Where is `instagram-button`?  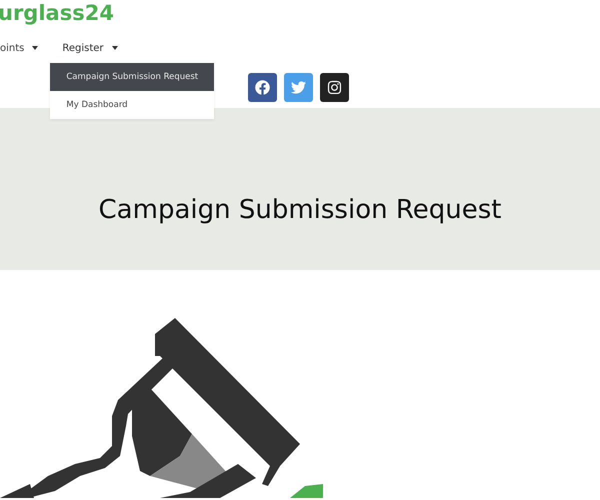 instagram-button is located at coordinates (334, 87).